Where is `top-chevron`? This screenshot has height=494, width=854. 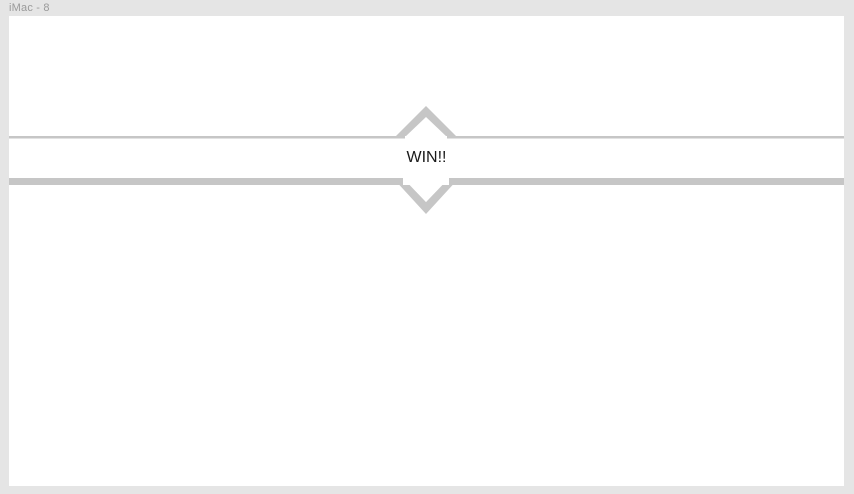
top-chevron is located at coordinates (426, 121).